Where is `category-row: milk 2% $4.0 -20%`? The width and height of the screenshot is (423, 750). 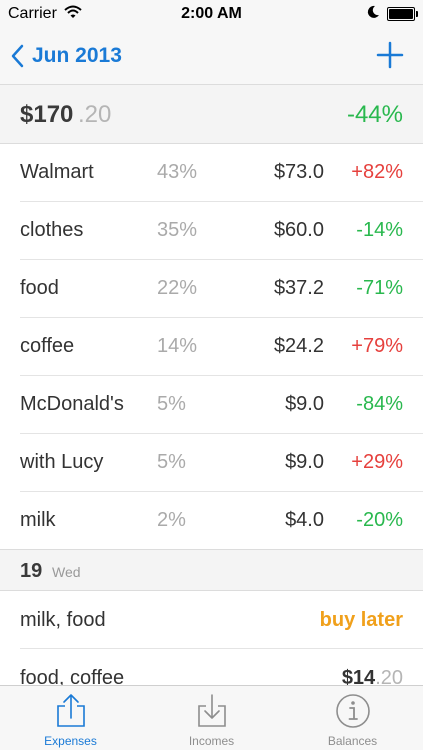
category-row: milk 2% $4.0 -20% is located at coordinates (221, 521).